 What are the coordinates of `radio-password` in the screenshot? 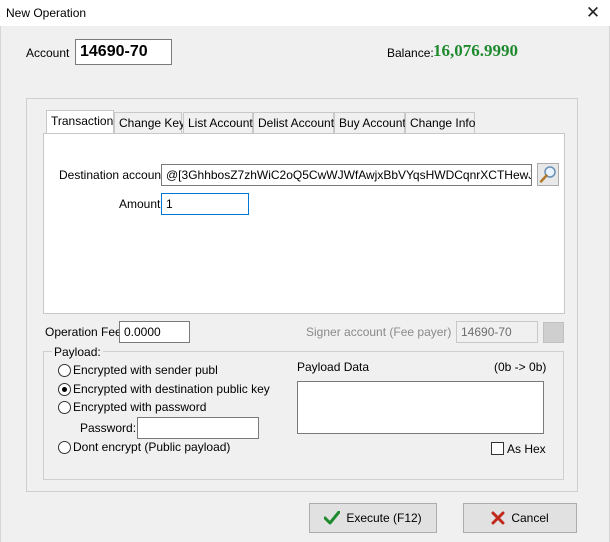 It's located at (64, 407).